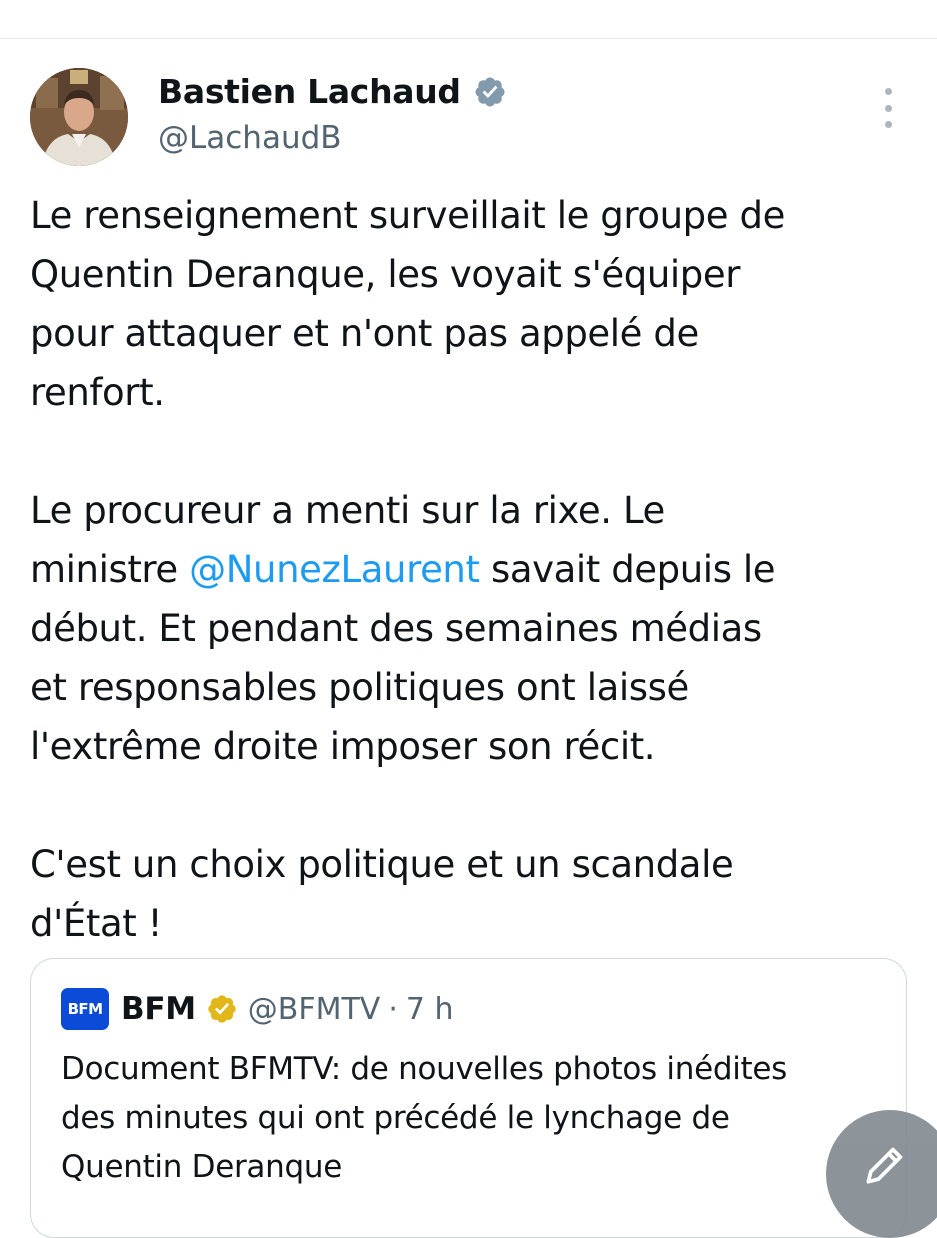 The height and width of the screenshot is (1238, 937). Describe the element at coordinates (627, 569) in the screenshot. I see `tweet-text-segment: savait depuis le` at that location.